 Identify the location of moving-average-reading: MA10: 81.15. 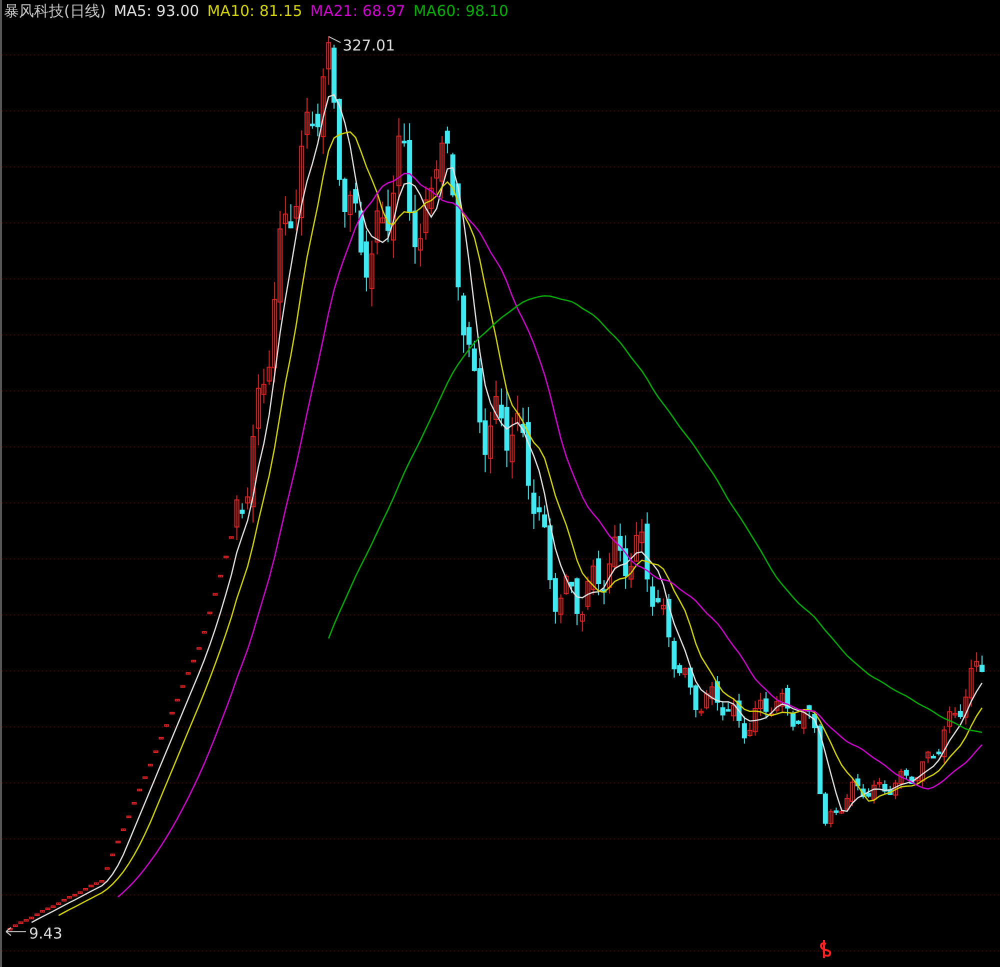
(254, 11).